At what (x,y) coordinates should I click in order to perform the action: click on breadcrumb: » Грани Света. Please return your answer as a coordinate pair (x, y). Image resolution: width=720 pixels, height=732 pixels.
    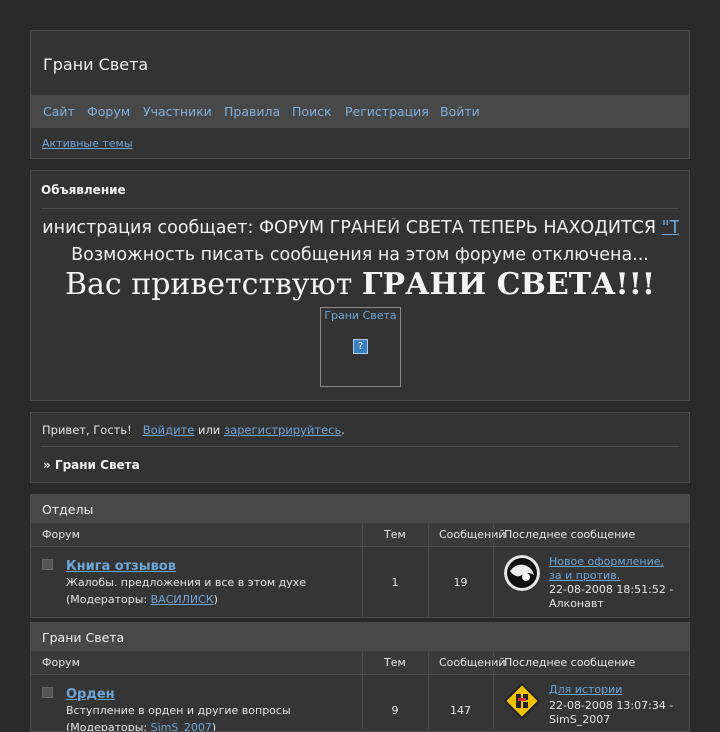
    Looking at the image, I should click on (91, 465).